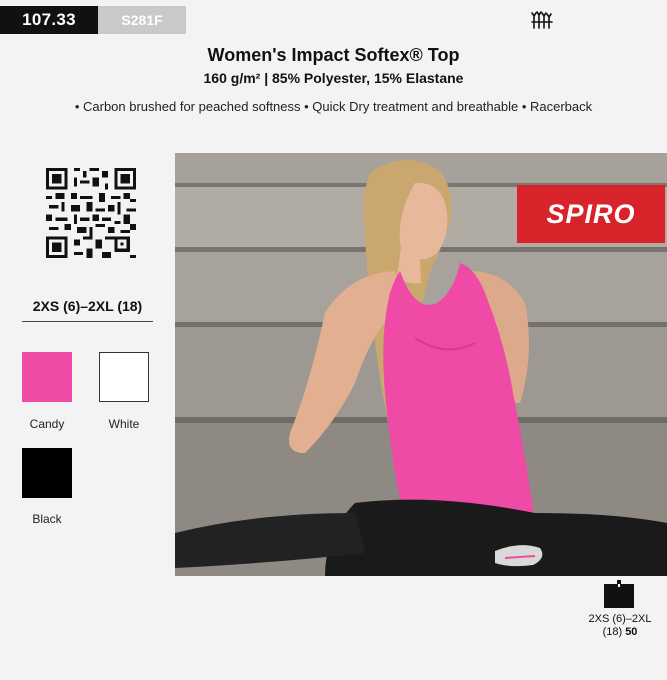 The width and height of the screenshot is (667, 680). I want to click on pack-size-line2: (18) 50, so click(620, 632).